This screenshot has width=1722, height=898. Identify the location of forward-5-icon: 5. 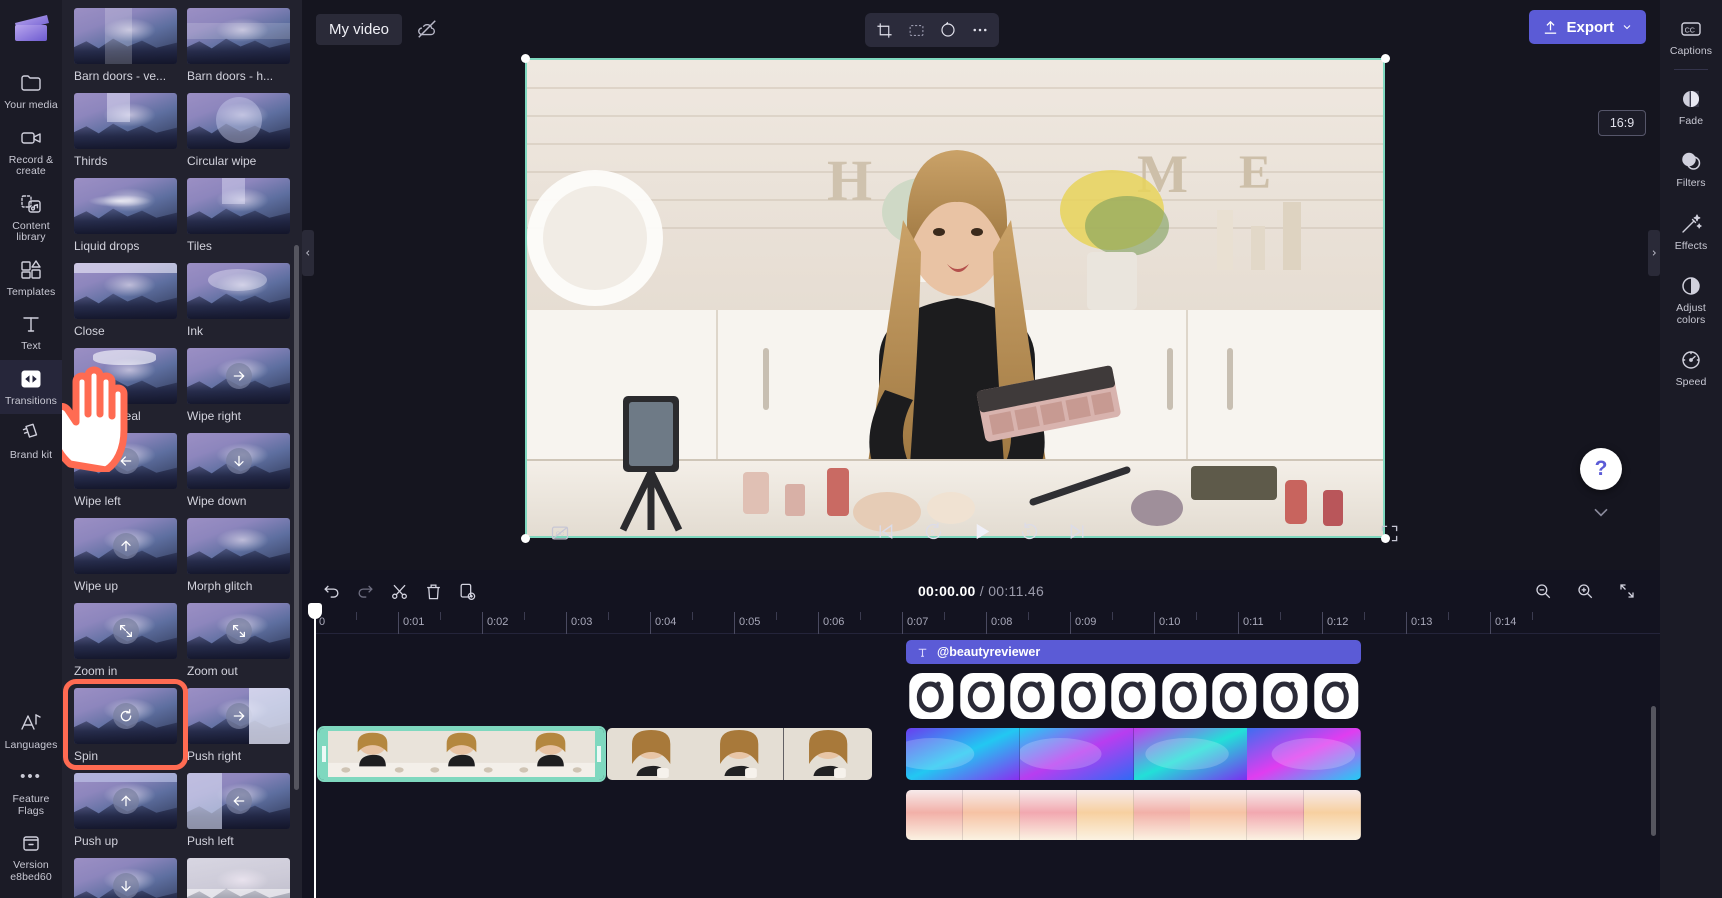
(1029, 531).